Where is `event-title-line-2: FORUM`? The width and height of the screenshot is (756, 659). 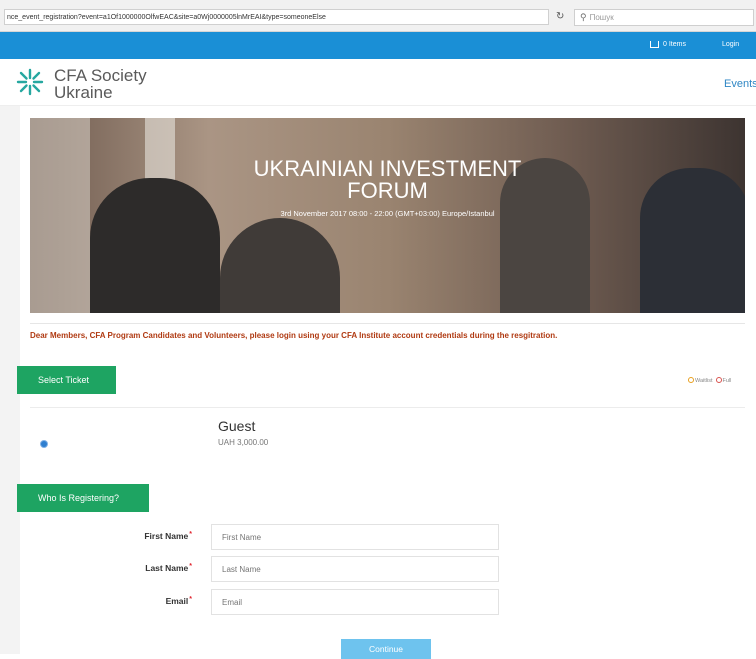 event-title-line-2: FORUM is located at coordinates (387, 190).